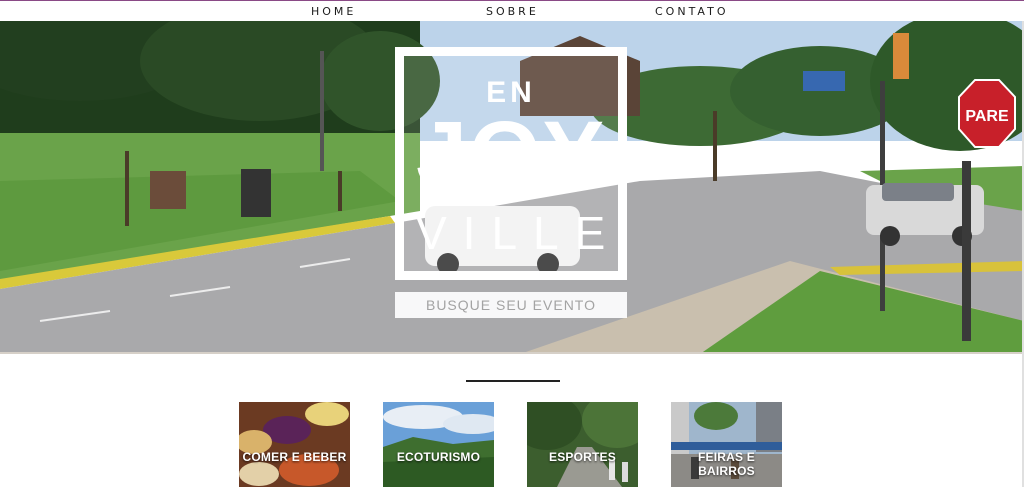  I want to click on food-photo, so click(294, 444).